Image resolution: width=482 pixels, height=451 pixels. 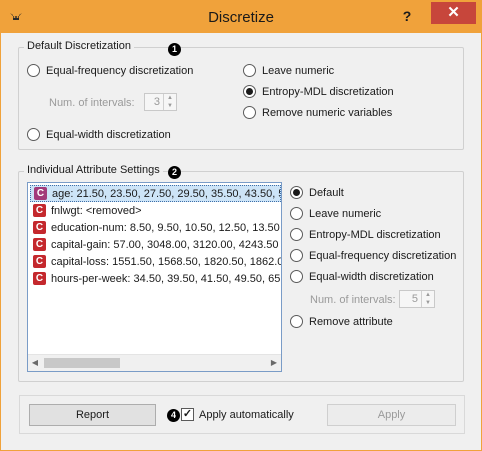 I want to click on help-button: ?, so click(x=407, y=16).